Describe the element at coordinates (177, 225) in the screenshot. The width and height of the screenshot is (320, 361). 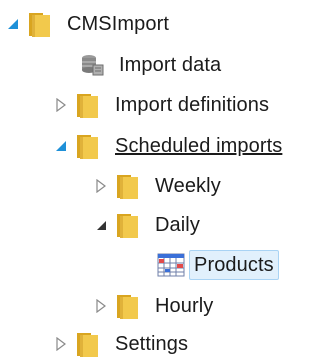
I see `tree-node-label: Daily` at that location.